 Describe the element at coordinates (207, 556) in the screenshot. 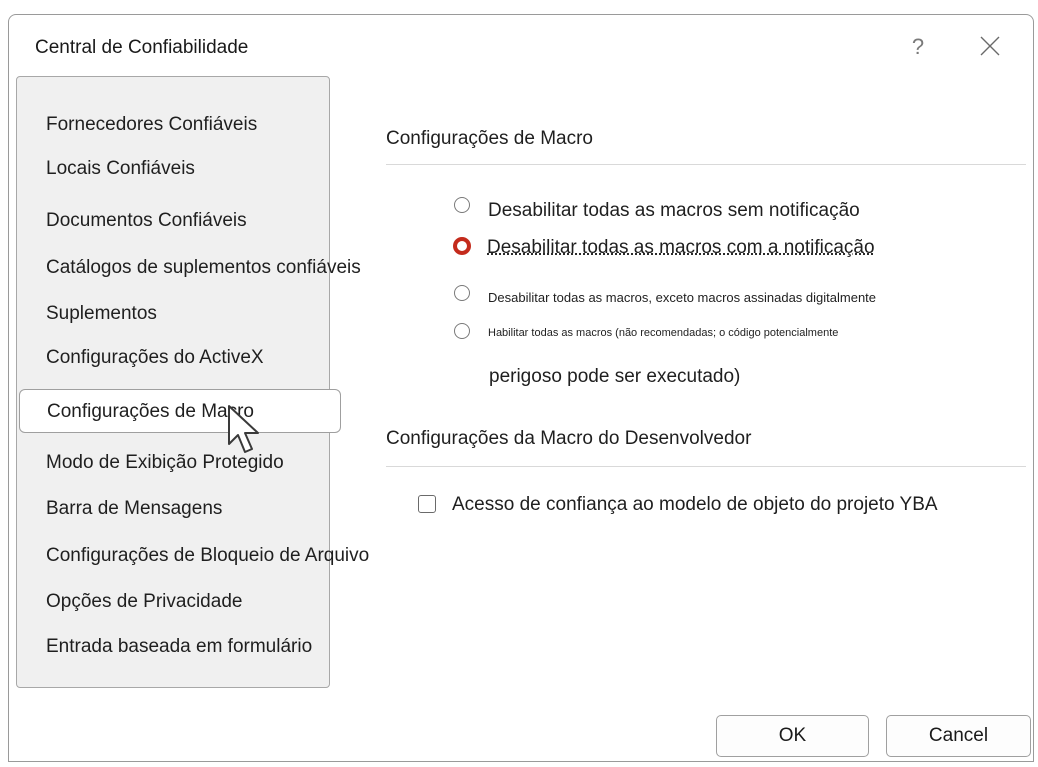

I see `sidebar-item-file-block-settings: Configurações de Bloqueio de Arquivo` at that location.